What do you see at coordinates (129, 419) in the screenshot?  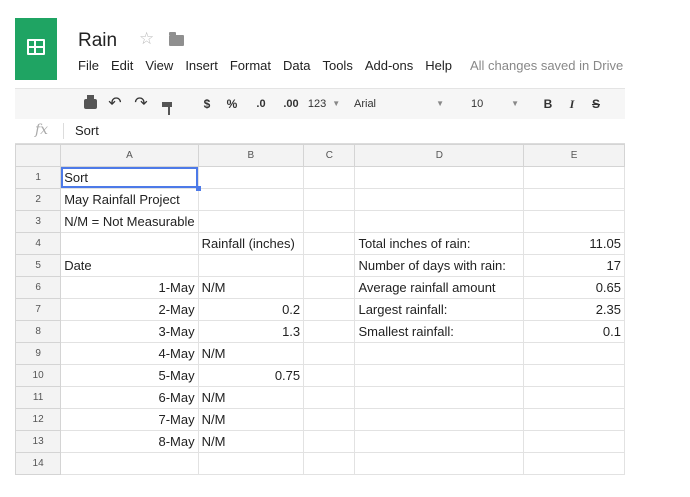 I see `cell-a12: 7-May` at bounding box center [129, 419].